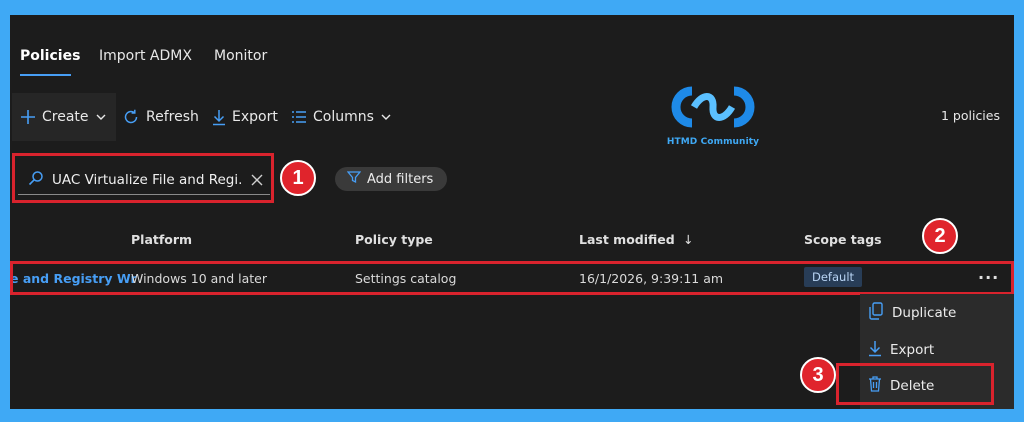  I want to click on delete-highlight-box, so click(915, 384).